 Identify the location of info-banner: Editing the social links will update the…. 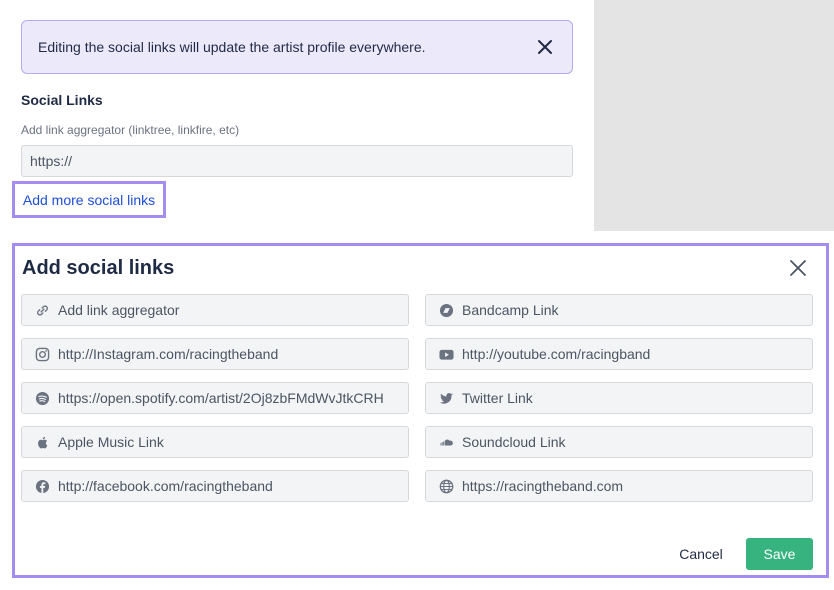
(297, 47).